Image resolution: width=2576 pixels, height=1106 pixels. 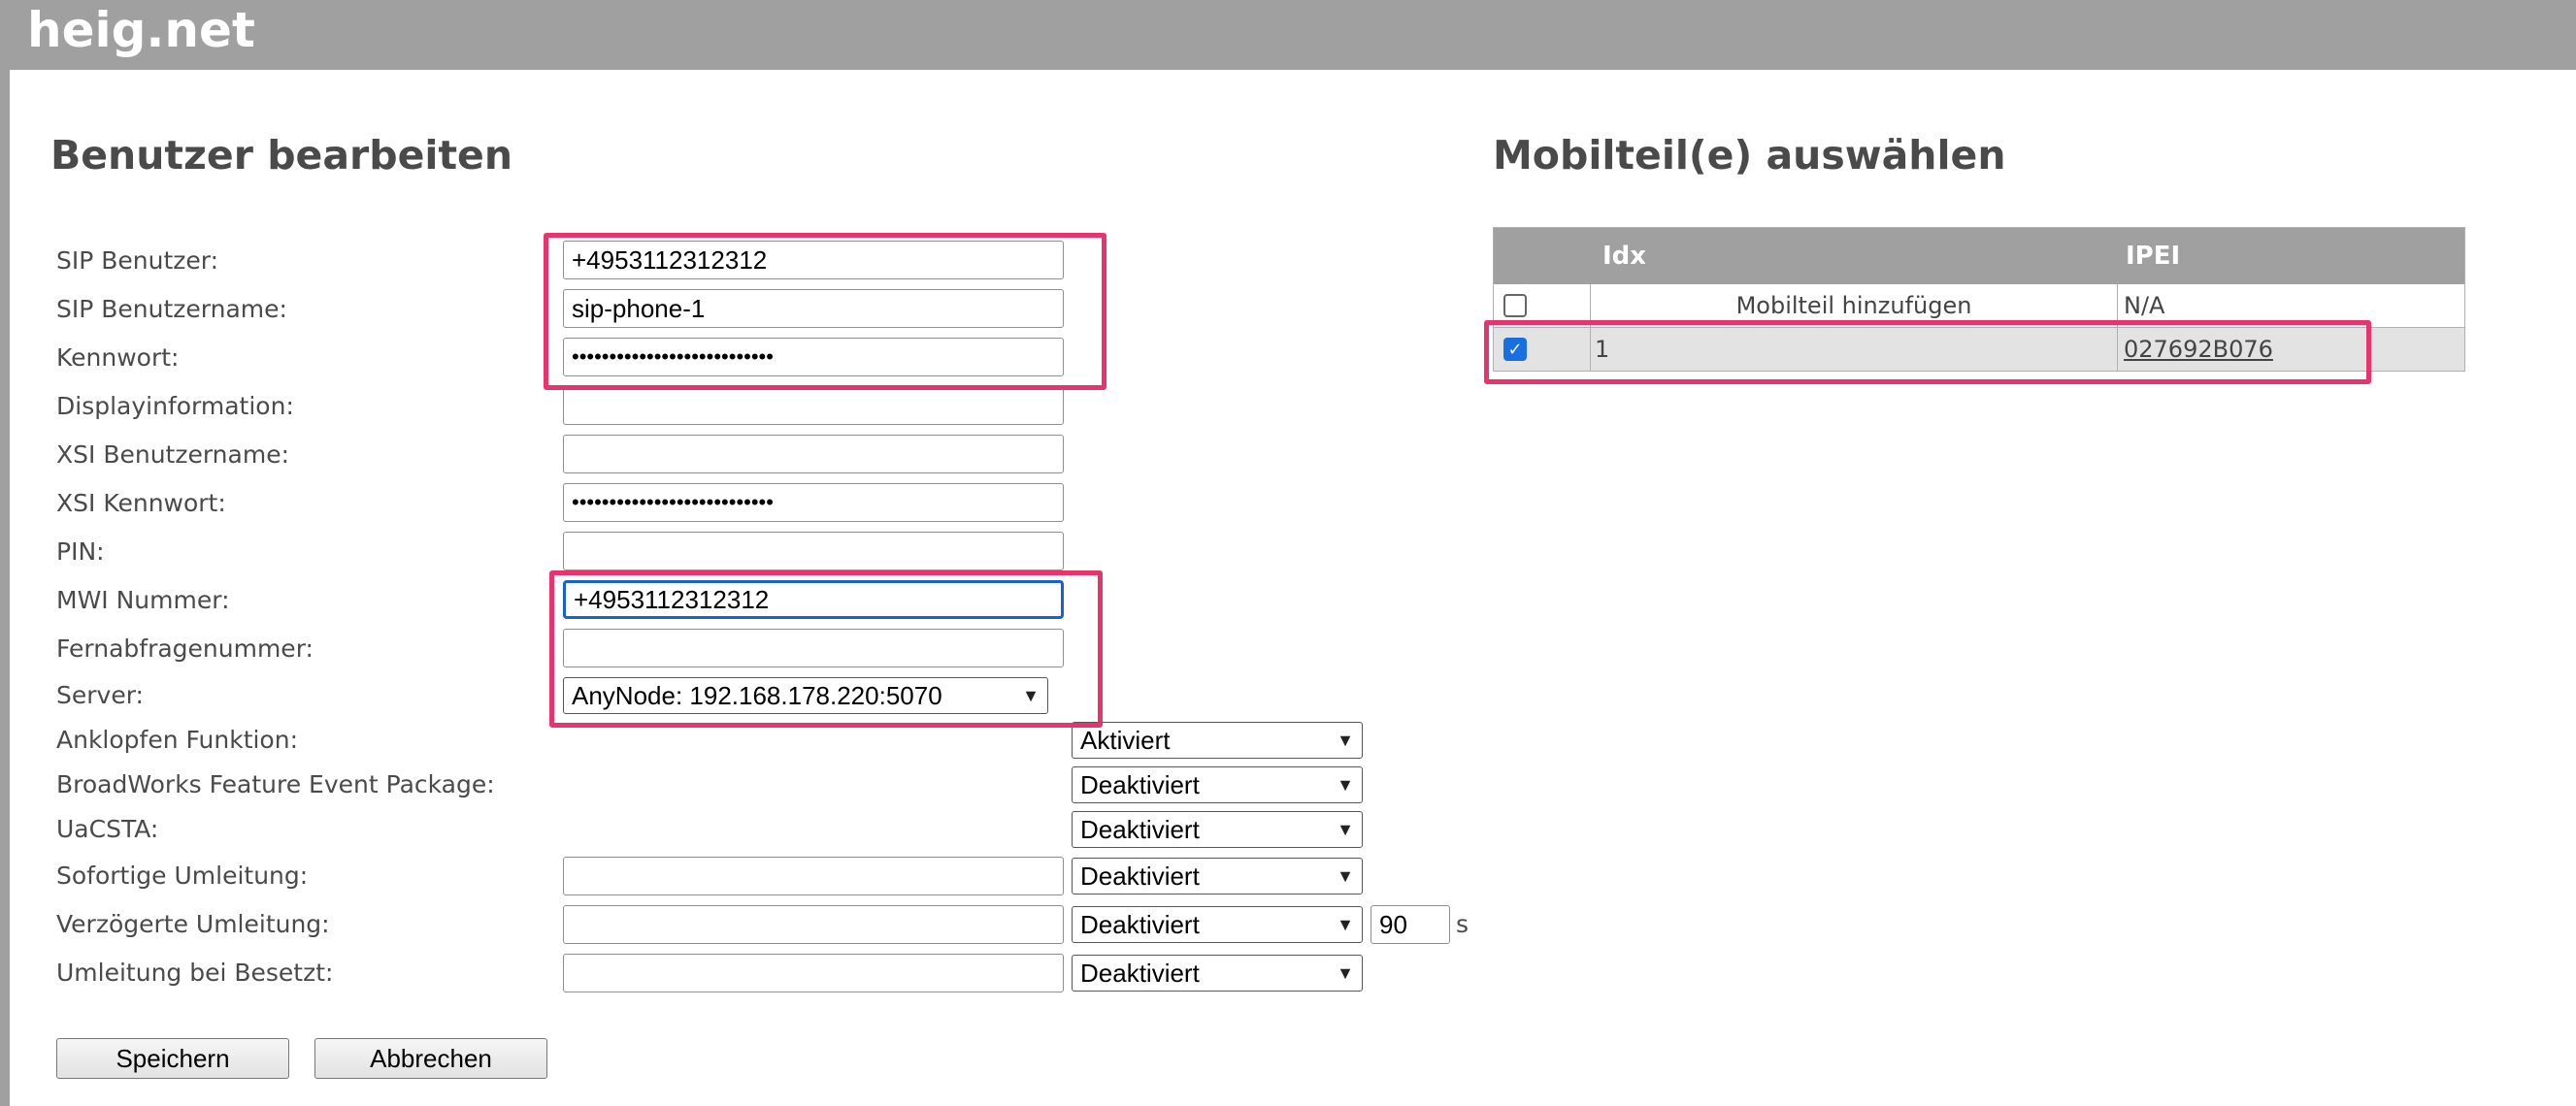 What do you see at coordinates (826, 649) in the screenshot?
I see `highlight-box-mwi-server` at bounding box center [826, 649].